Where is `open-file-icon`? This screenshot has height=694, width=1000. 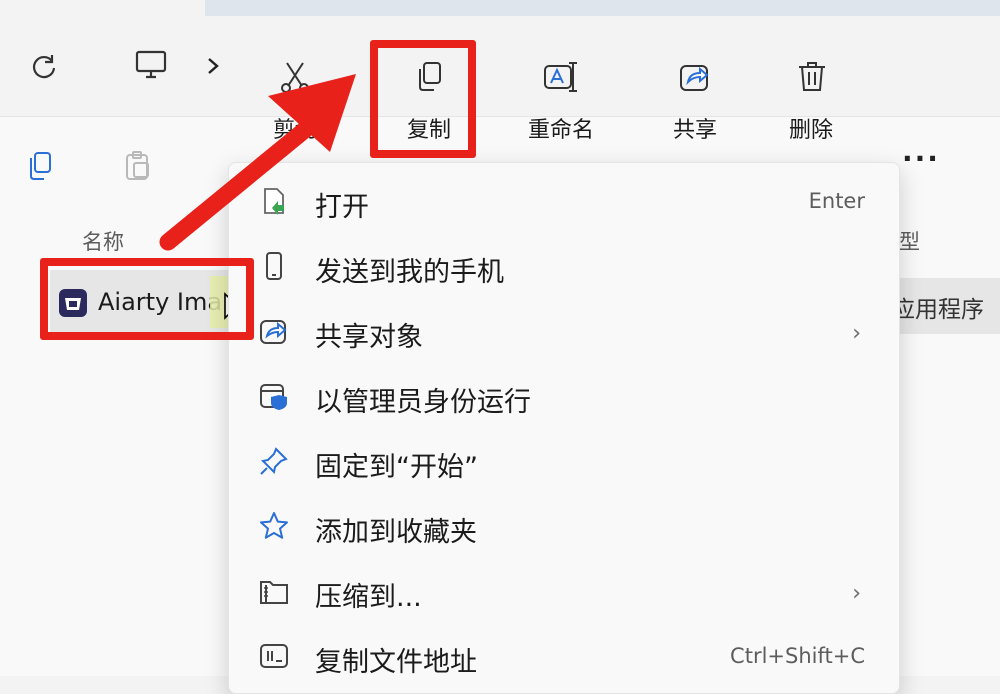
open-file-icon is located at coordinates (274, 201).